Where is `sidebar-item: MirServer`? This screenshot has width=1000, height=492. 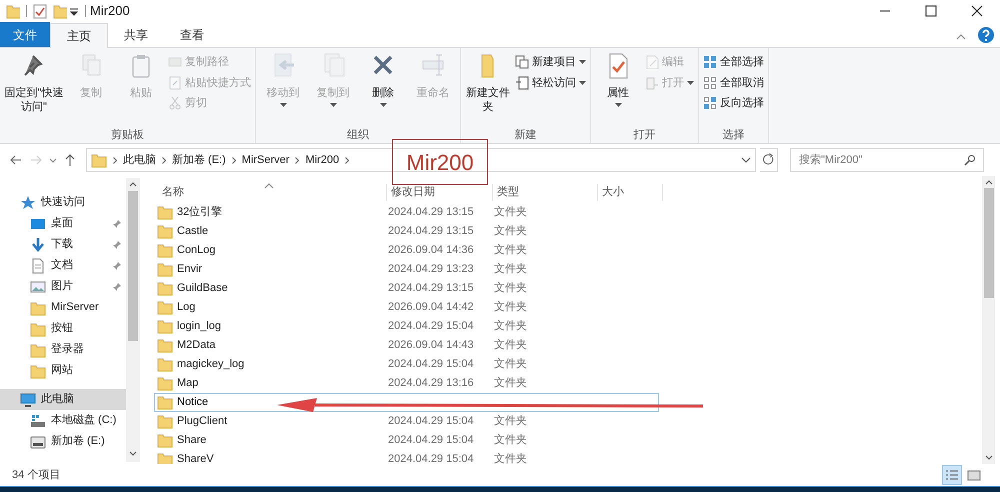
sidebar-item: MirServer is located at coordinates (63, 307).